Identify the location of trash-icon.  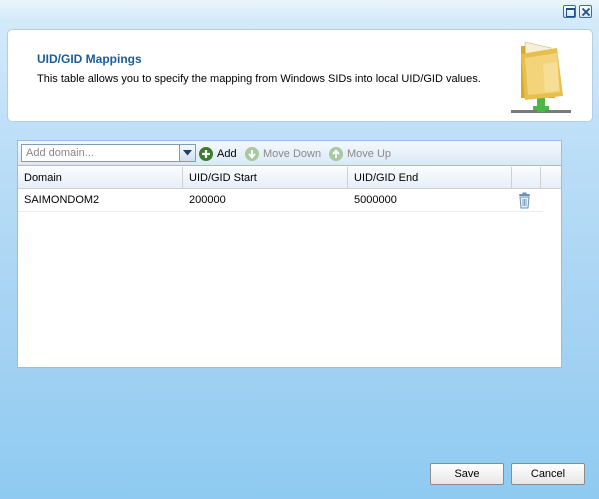
(524, 200).